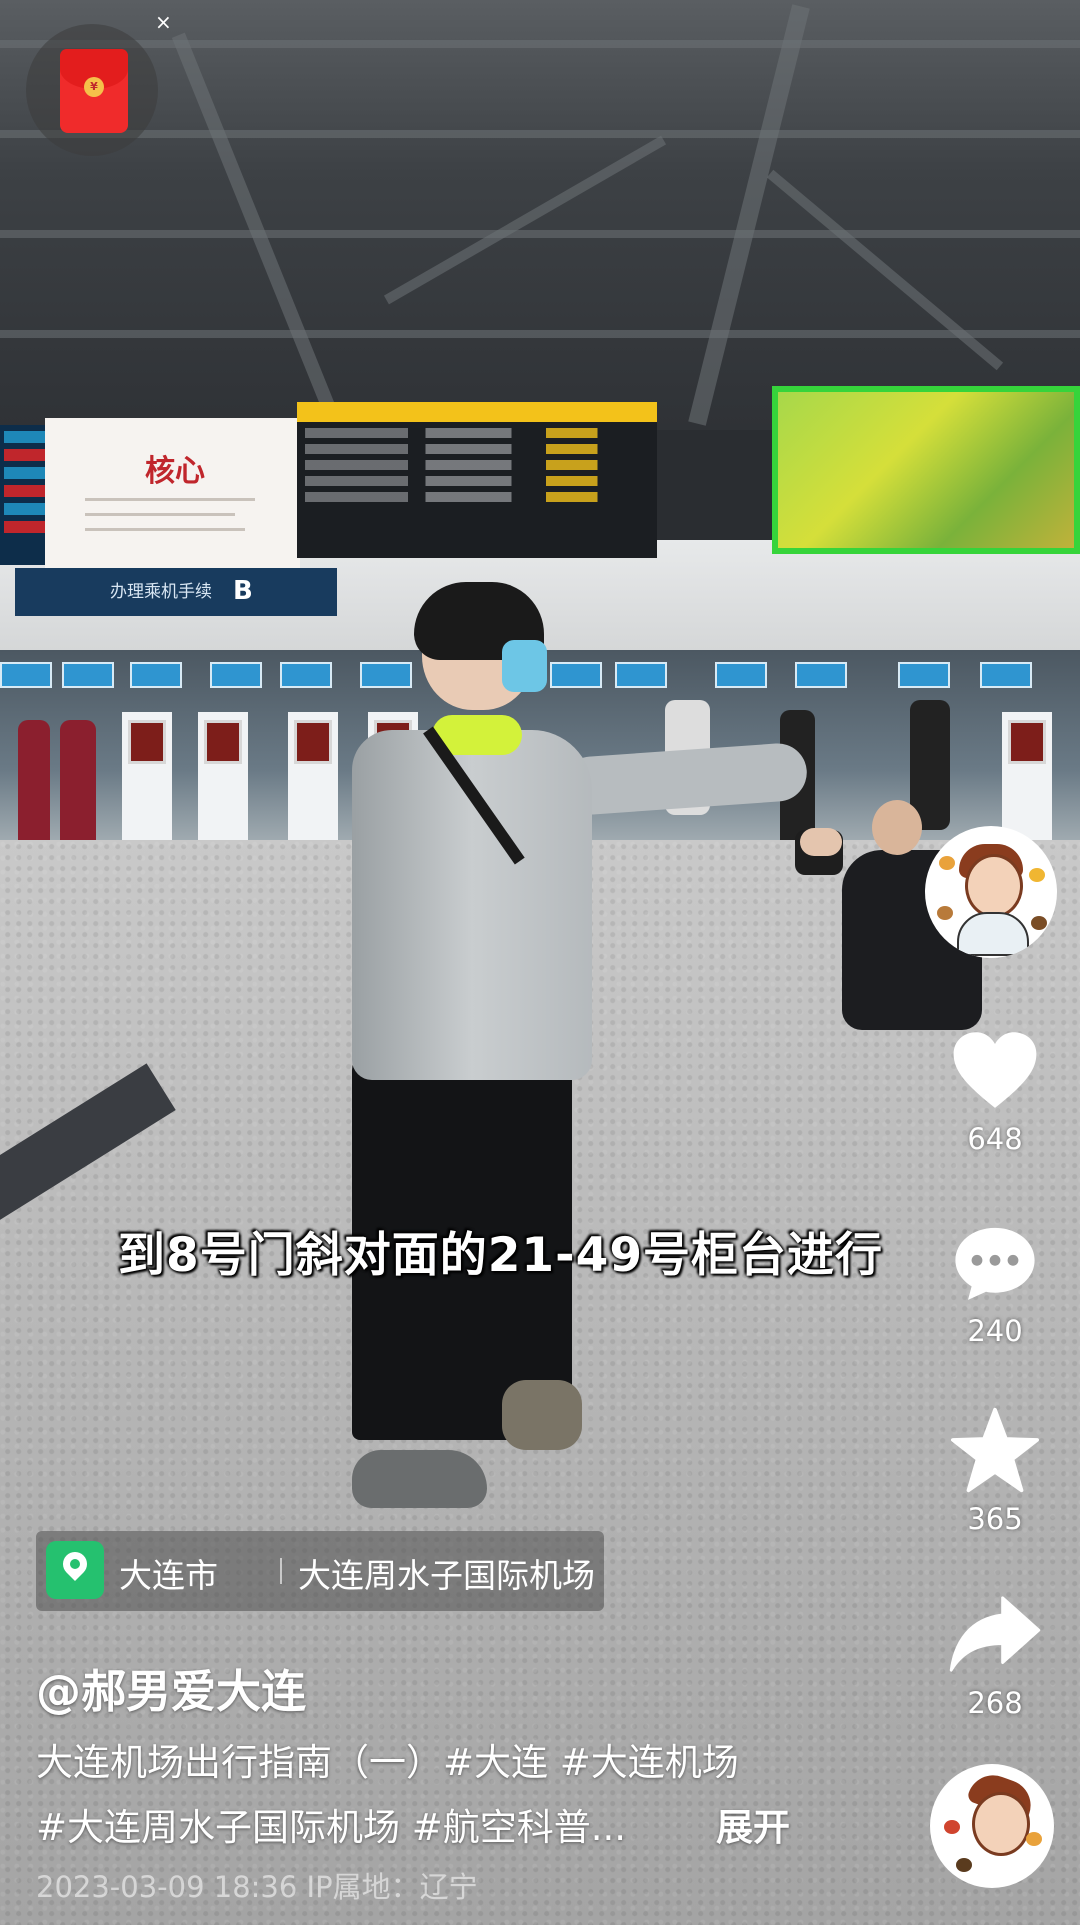 The width and height of the screenshot is (1080, 1925). What do you see at coordinates (995, 1139) in the screenshot?
I see `like-count: 648` at bounding box center [995, 1139].